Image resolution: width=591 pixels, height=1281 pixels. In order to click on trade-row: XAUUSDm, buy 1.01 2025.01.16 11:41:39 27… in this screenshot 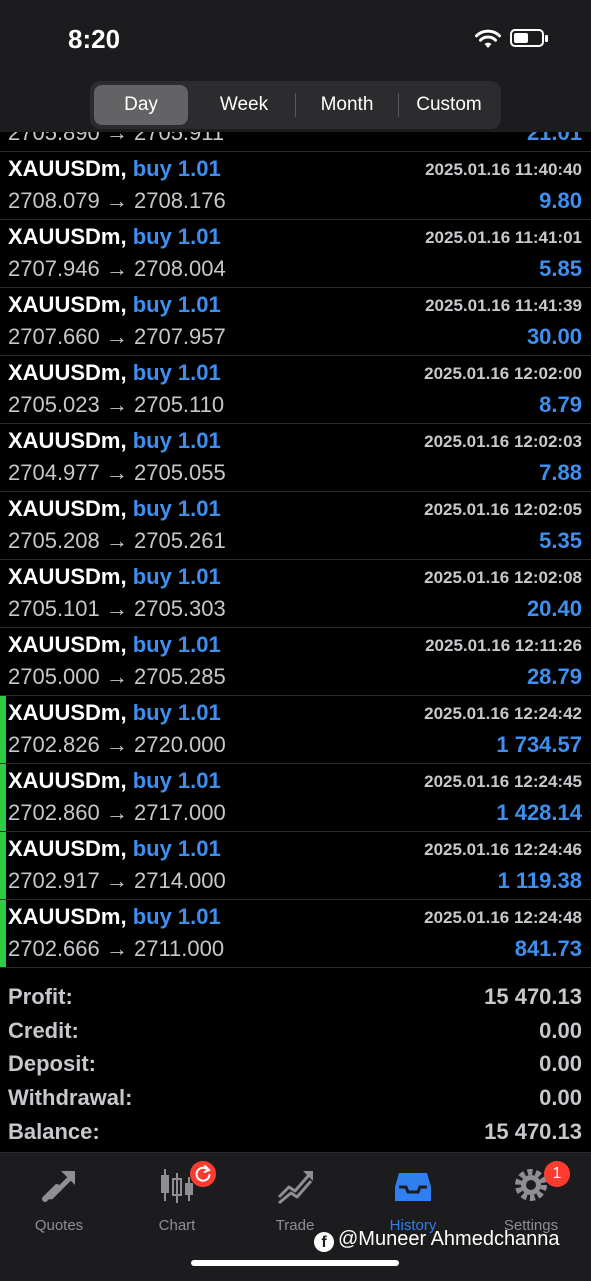, I will do `click(295, 322)`.